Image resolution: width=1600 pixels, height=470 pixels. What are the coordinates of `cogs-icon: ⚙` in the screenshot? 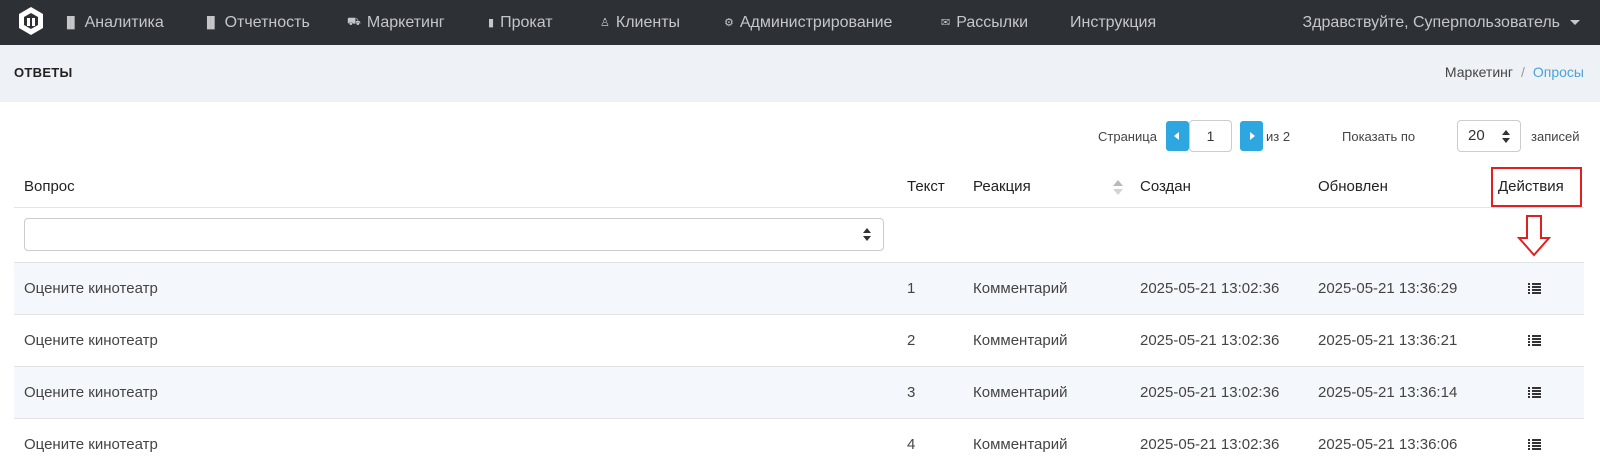 It's located at (729, 23).